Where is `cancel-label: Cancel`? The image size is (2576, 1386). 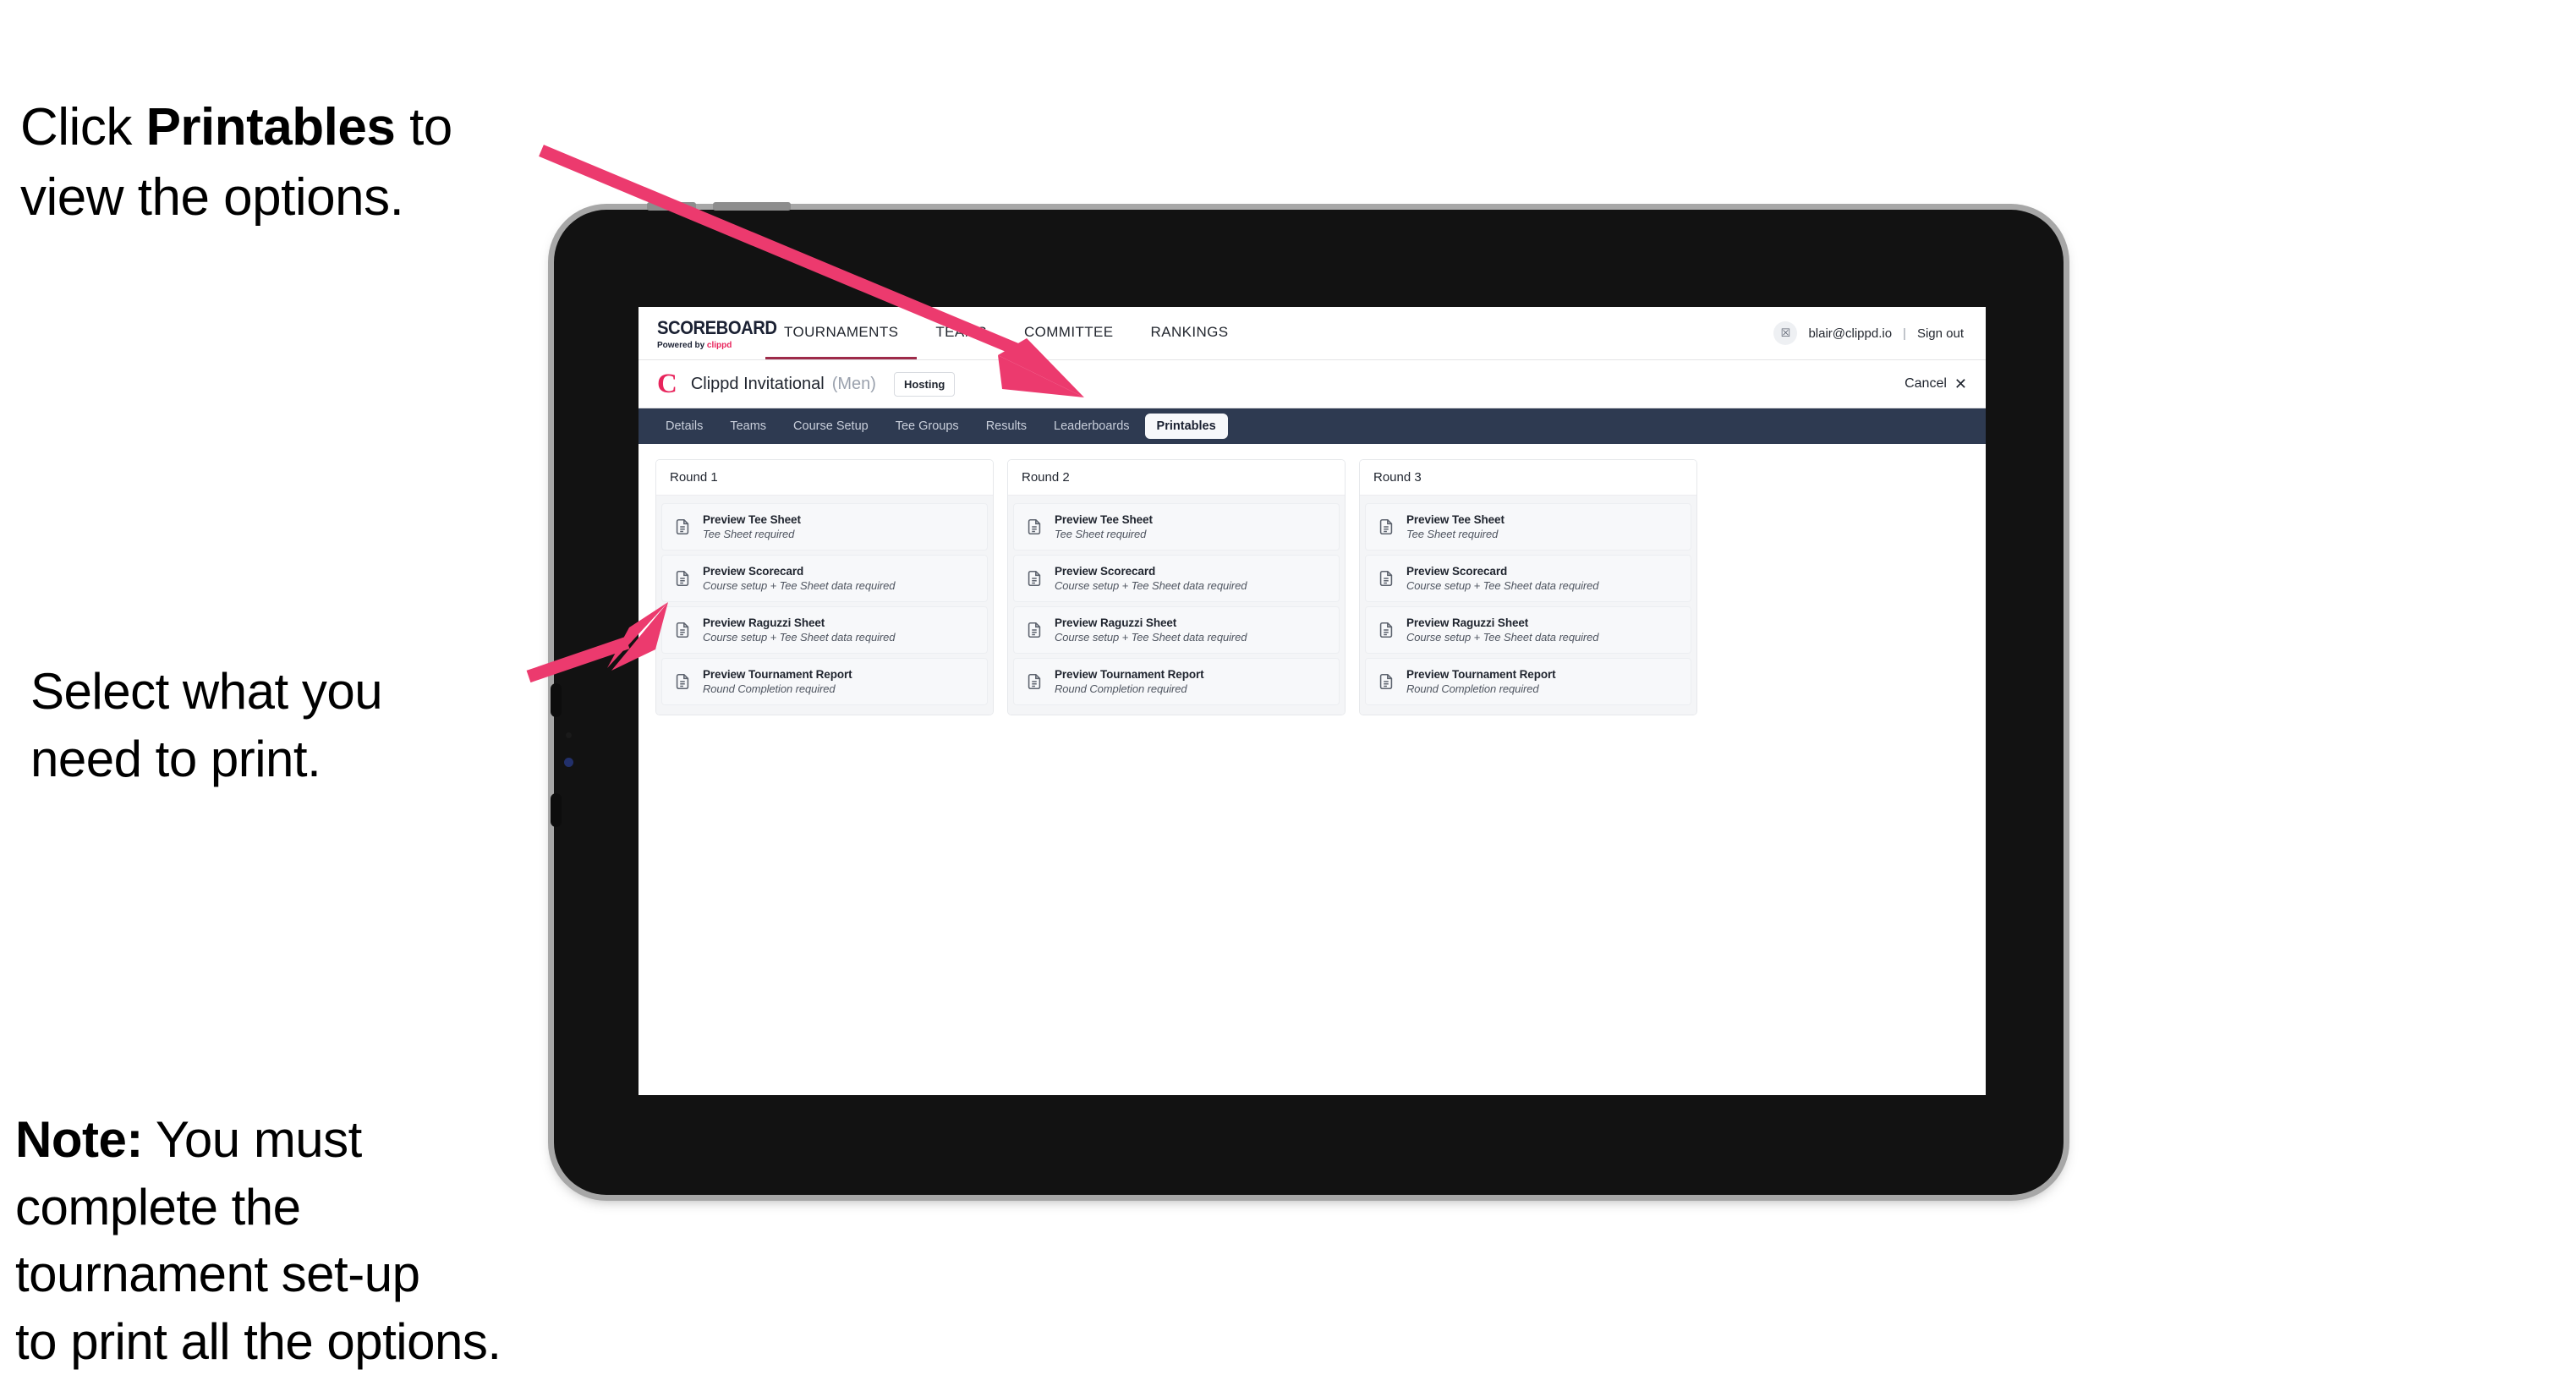 cancel-label: Cancel is located at coordinates (1926, 383).